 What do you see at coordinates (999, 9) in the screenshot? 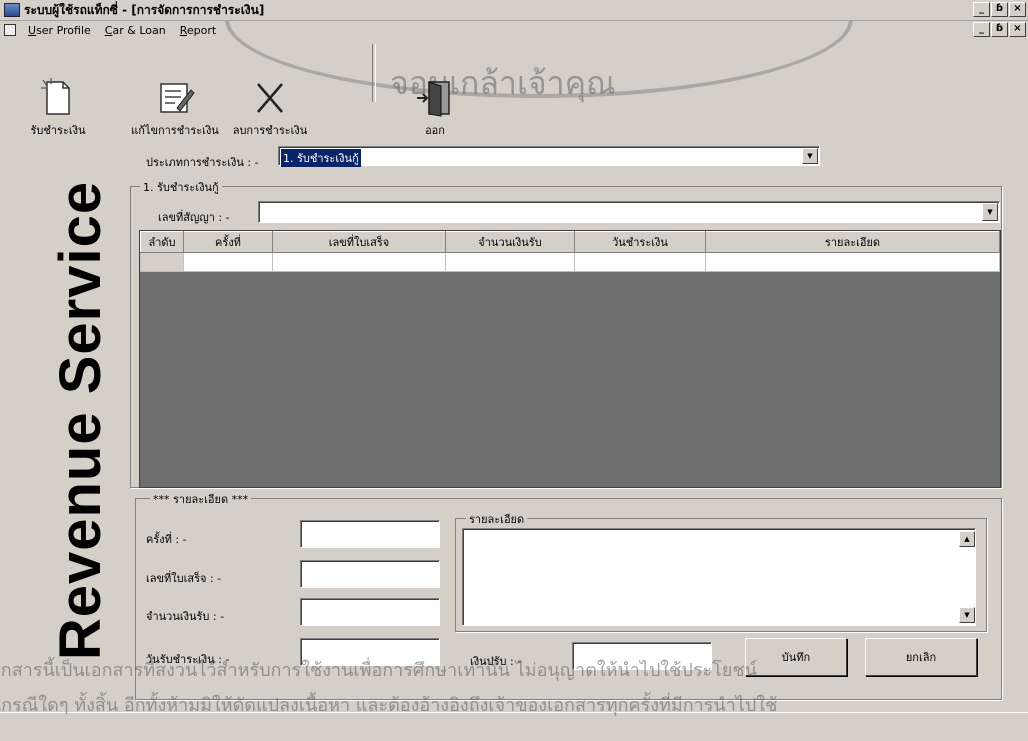
I see `maximize-button: ɓ` at bounding box center [999, 9].